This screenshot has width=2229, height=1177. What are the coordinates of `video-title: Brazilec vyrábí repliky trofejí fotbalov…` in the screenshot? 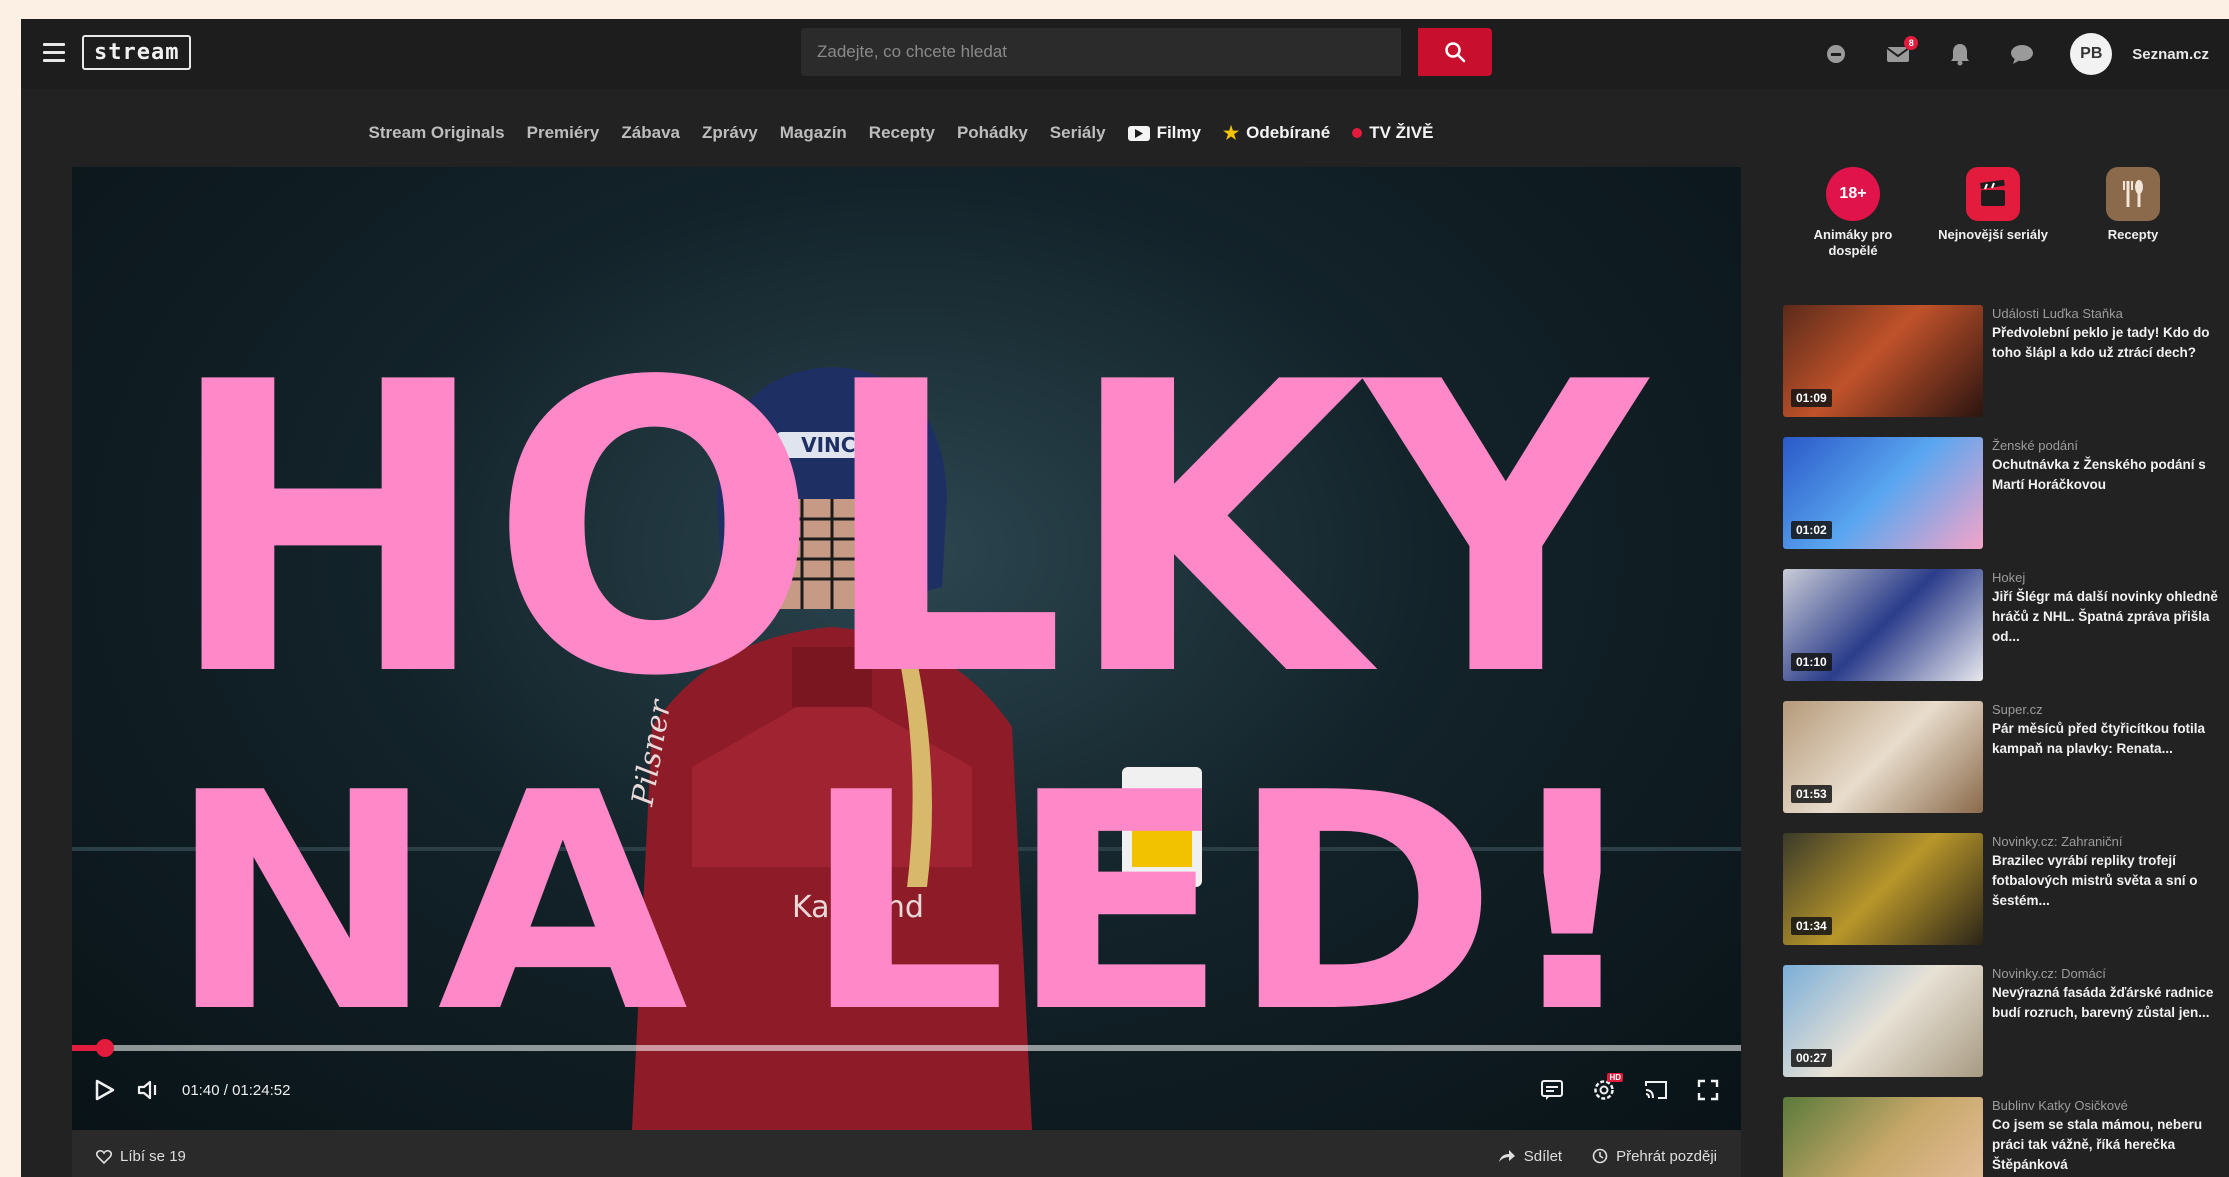 It's located at (2105, 881).